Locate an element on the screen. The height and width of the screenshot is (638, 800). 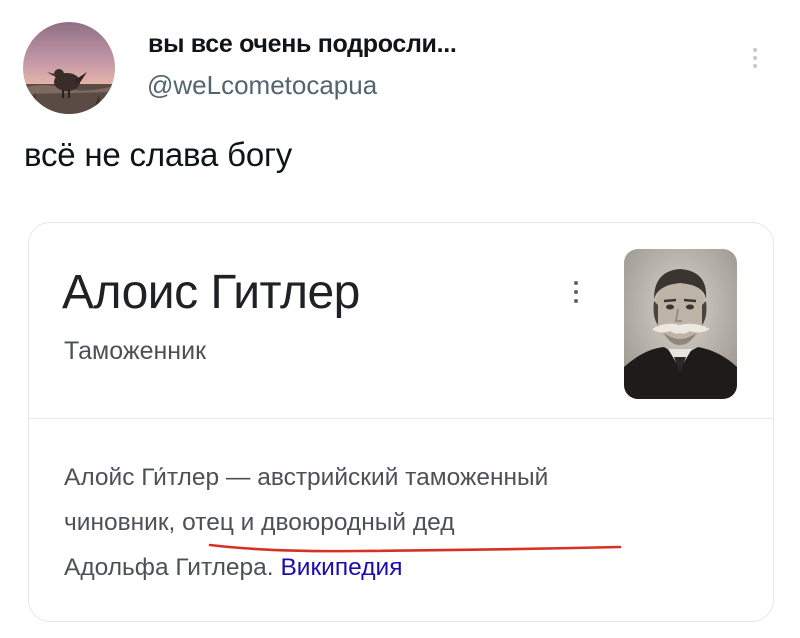
author-handle: @weLcometocapua is located at coordinates (262, 85).